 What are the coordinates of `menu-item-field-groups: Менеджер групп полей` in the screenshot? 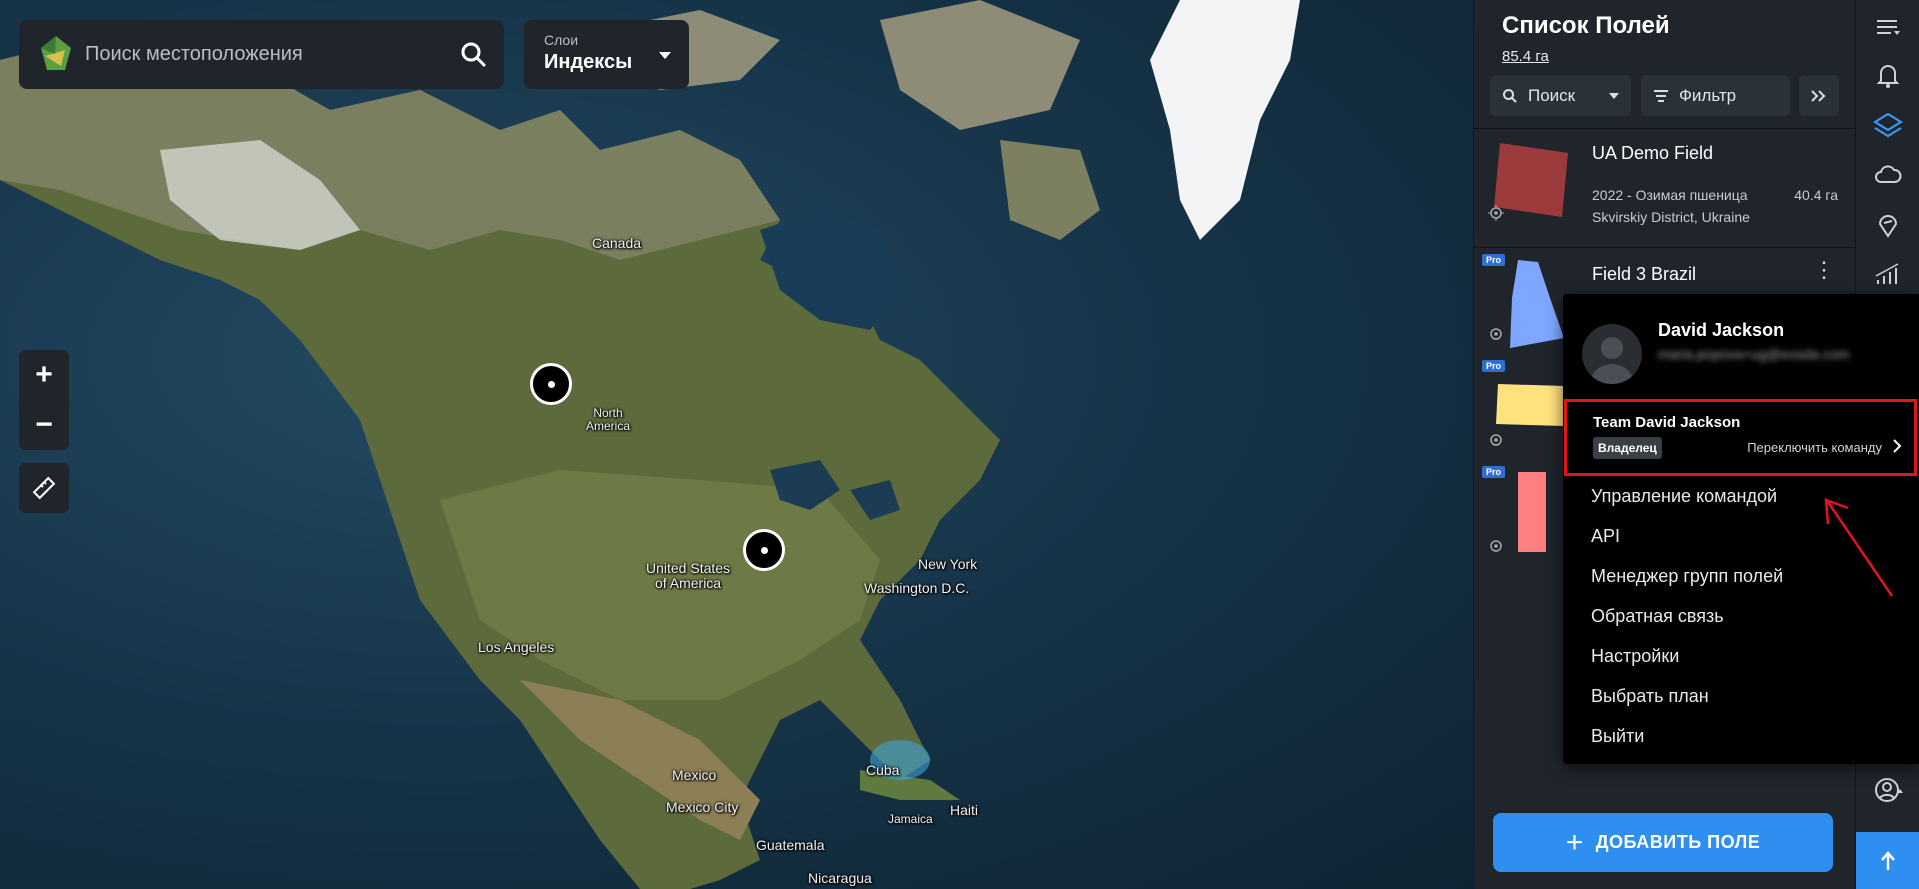 It's located at (1687, 576).